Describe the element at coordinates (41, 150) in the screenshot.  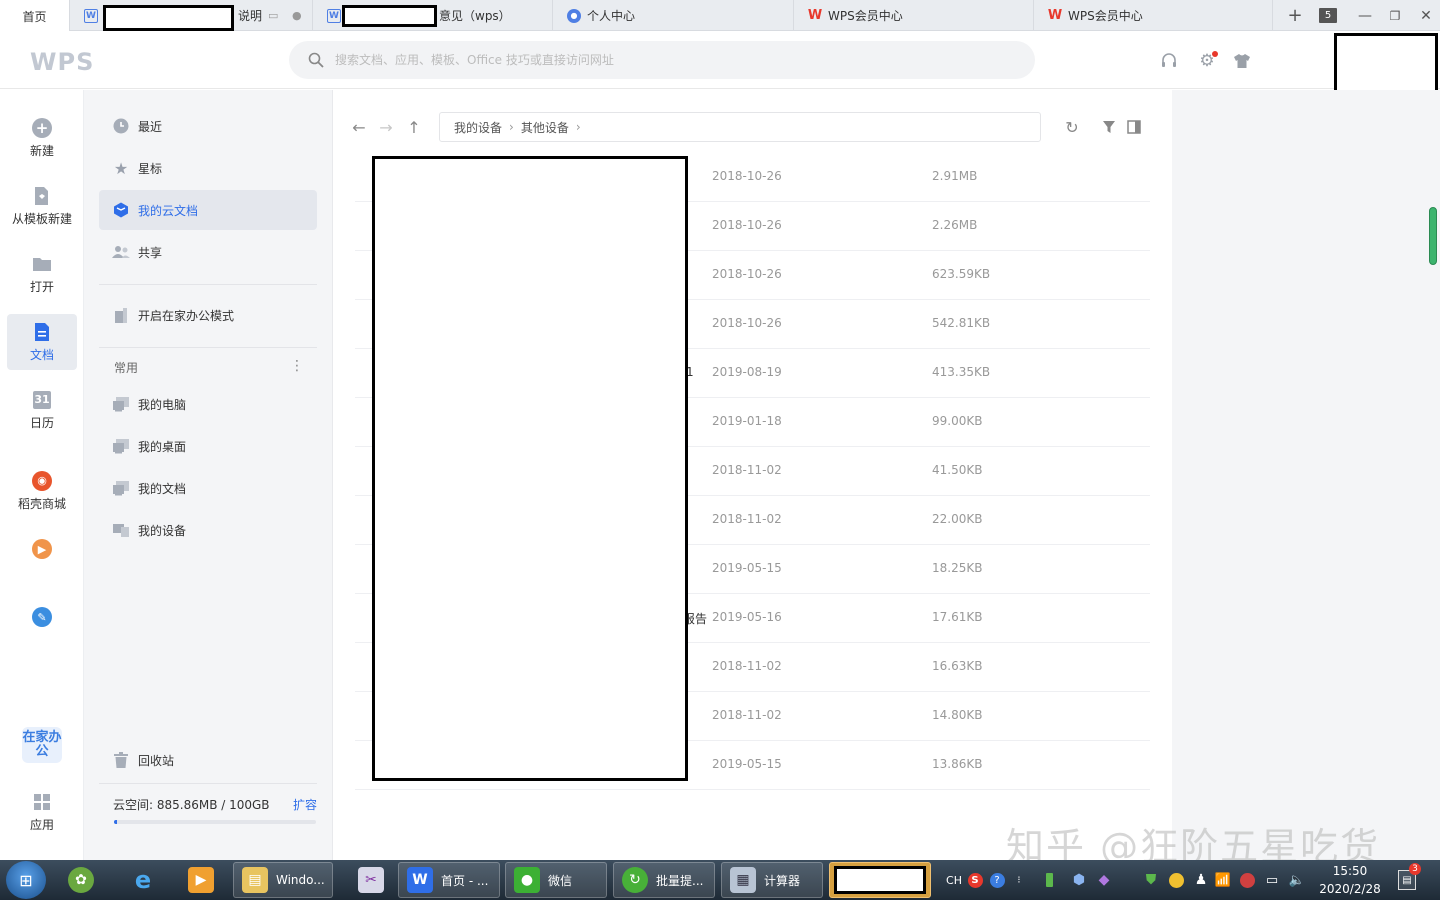
I see `nav-new-label: 新建` at that location.